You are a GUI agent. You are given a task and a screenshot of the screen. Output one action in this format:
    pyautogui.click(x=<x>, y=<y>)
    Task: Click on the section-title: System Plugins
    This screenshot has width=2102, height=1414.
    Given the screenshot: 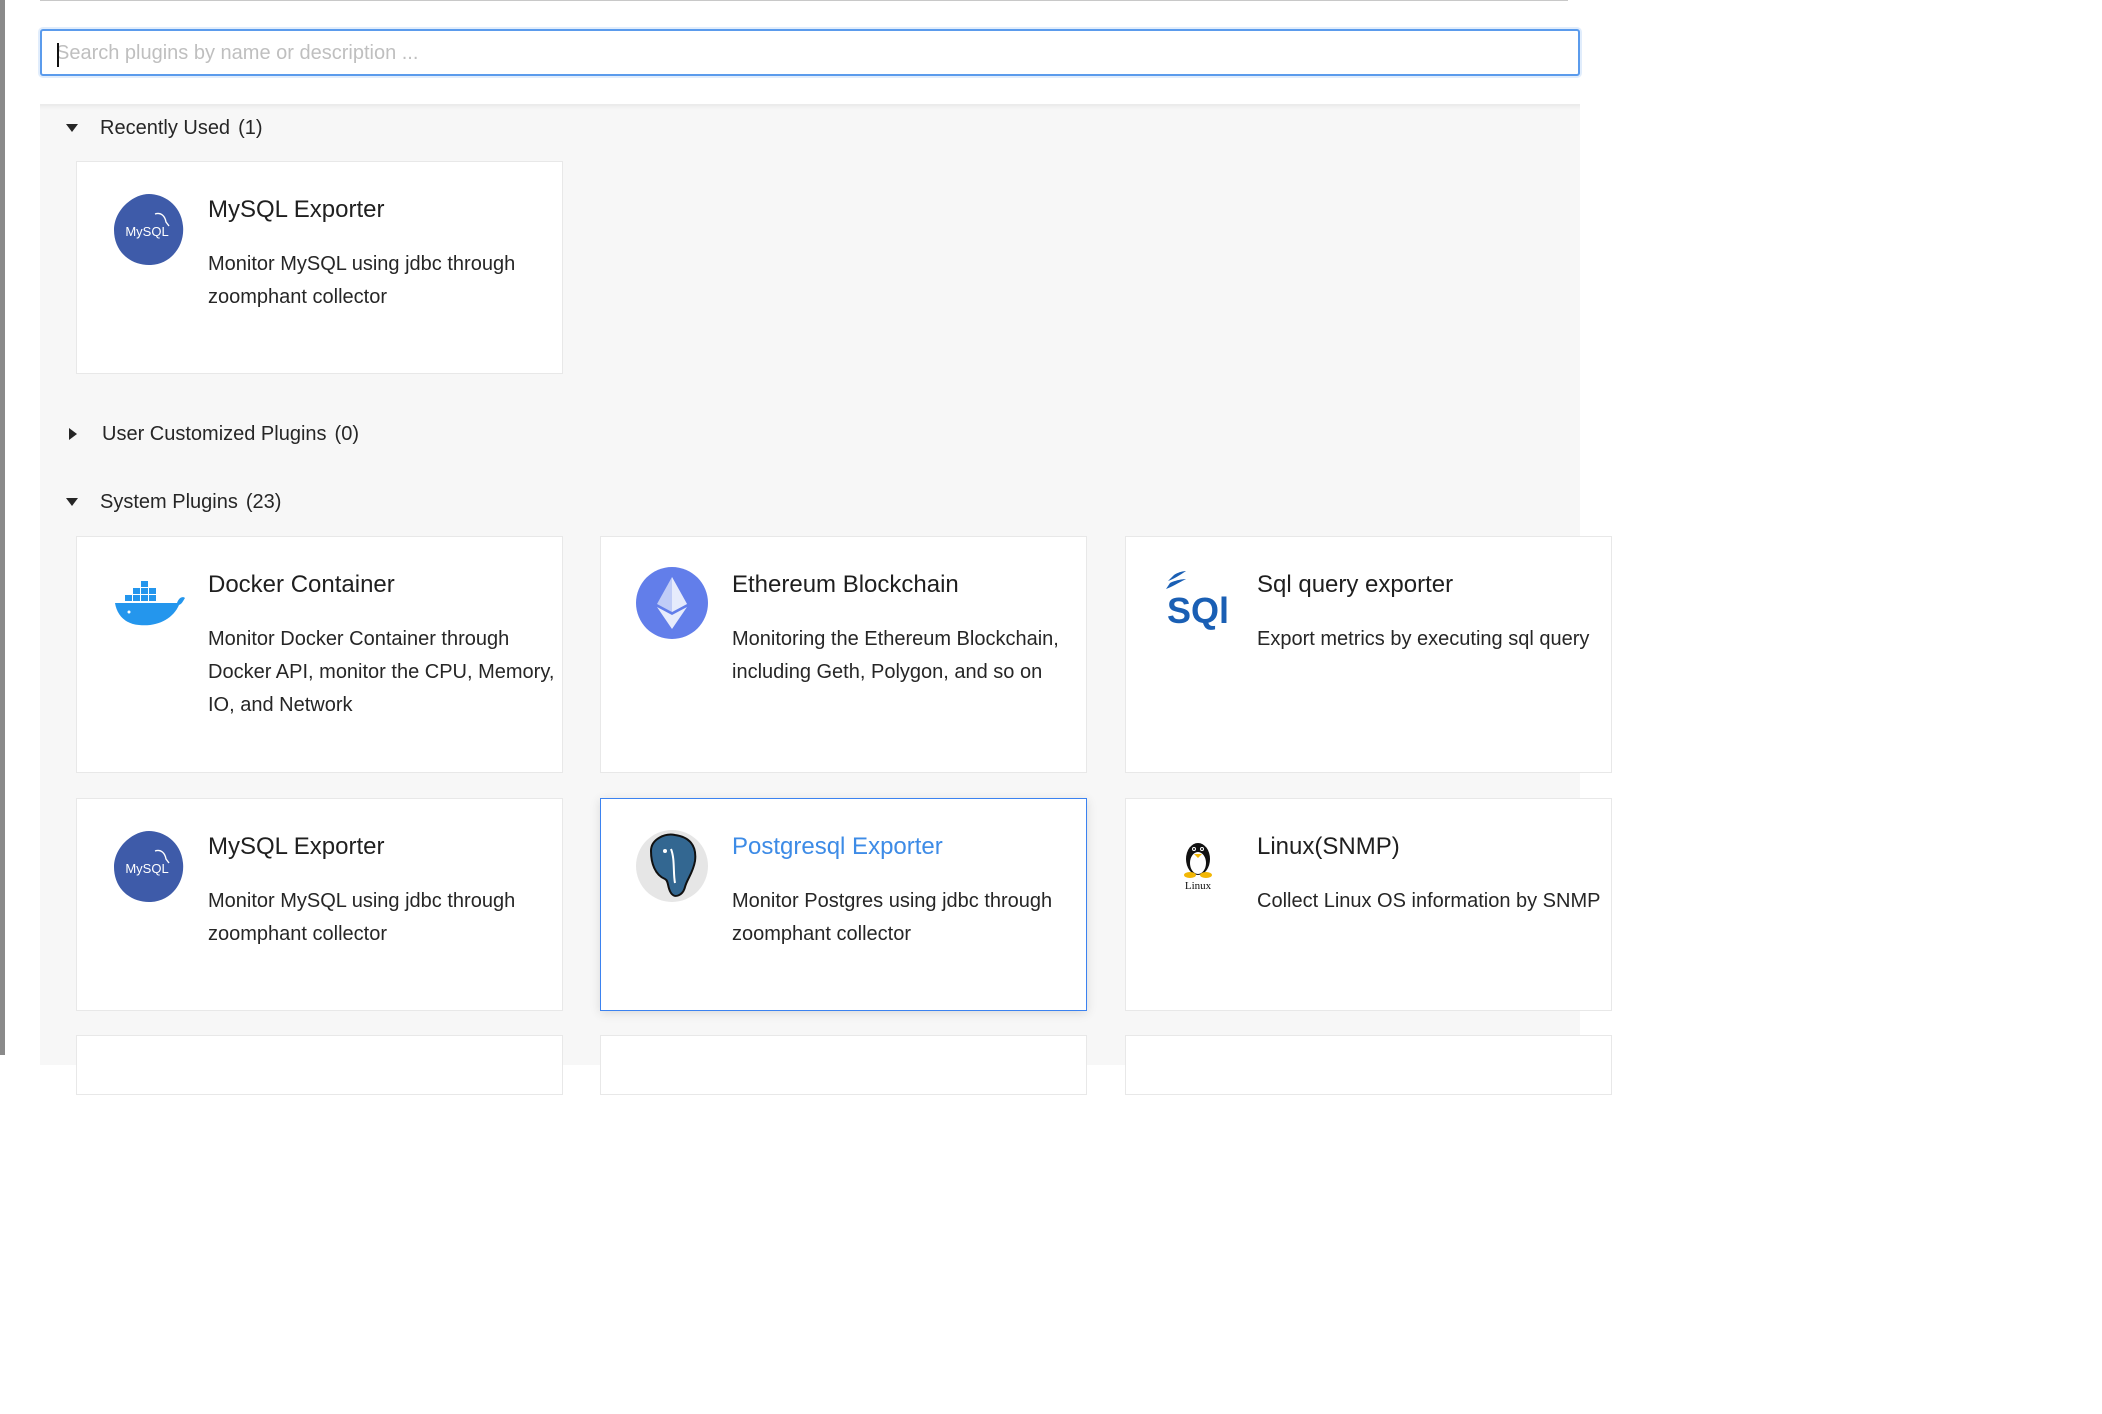 What is the action you would take?
    pyautogui.click(x=169, y=501)
    